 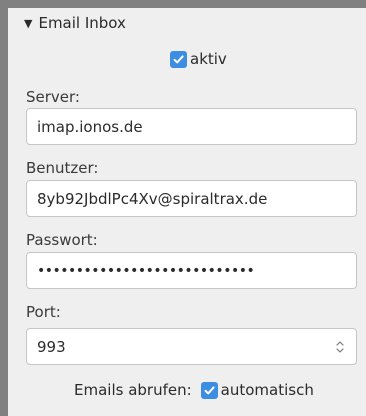 I want to click on section-title: Email Inbox, so click(x=82, y=23).